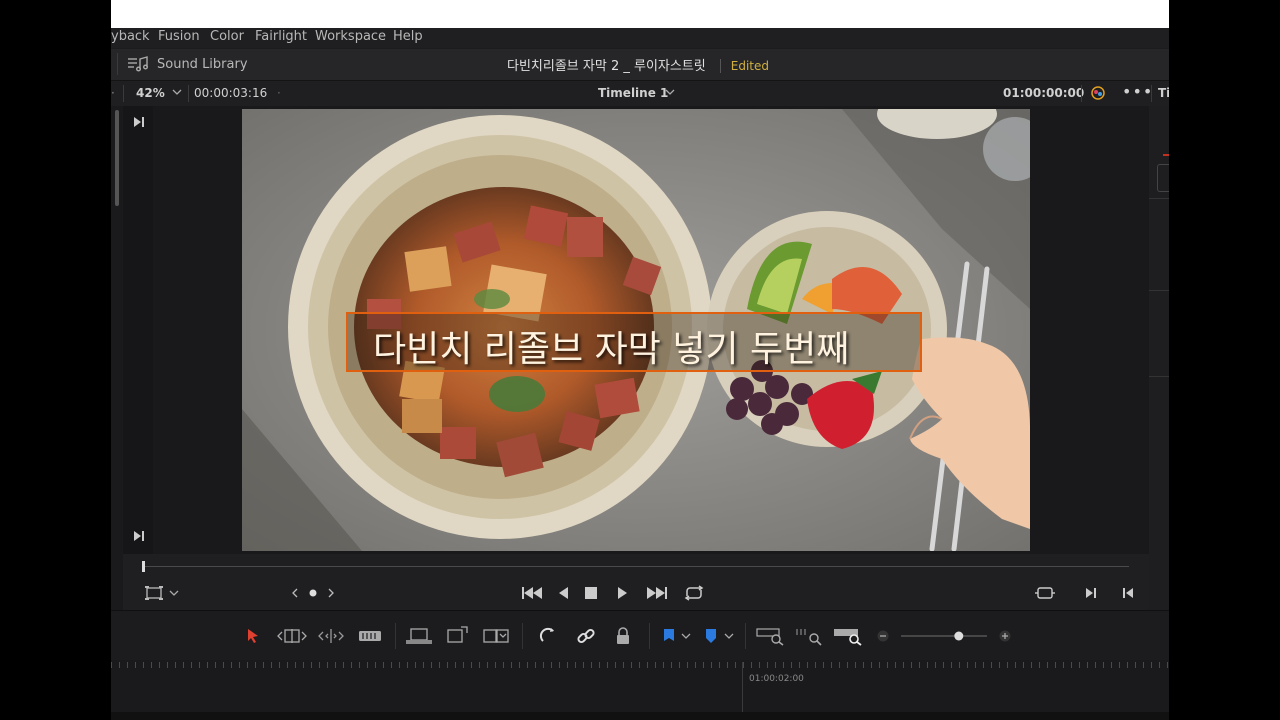  Describe the element at coordinates (640, 690) in the screenshot. I see `timeline-area: 01:00:02:00` at that location.